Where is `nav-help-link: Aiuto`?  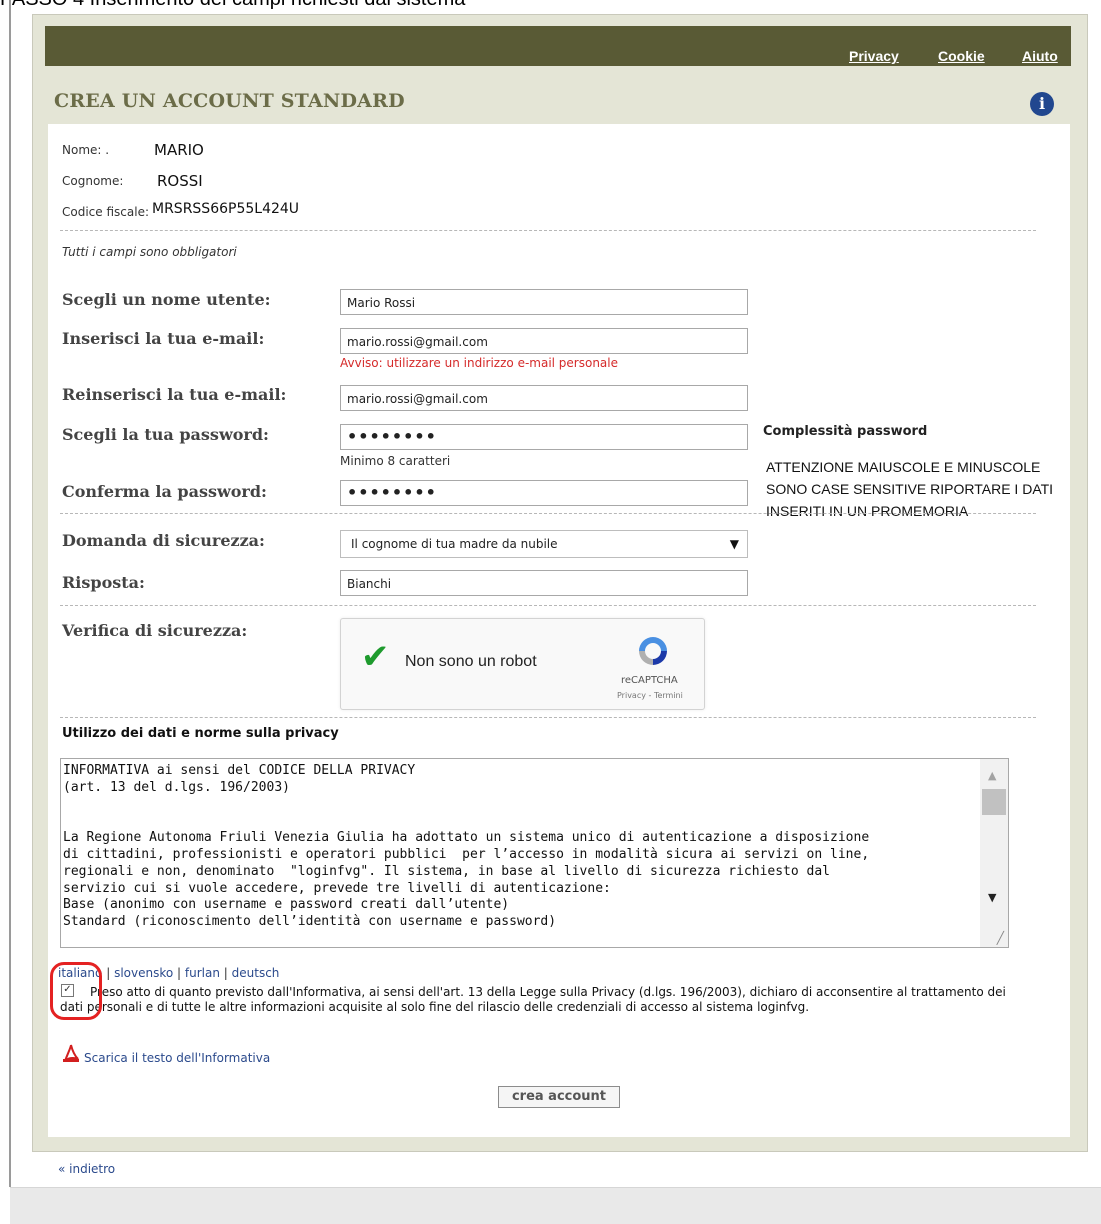
nav-help-link: Aiuto is located at coordinates (1040, 56).